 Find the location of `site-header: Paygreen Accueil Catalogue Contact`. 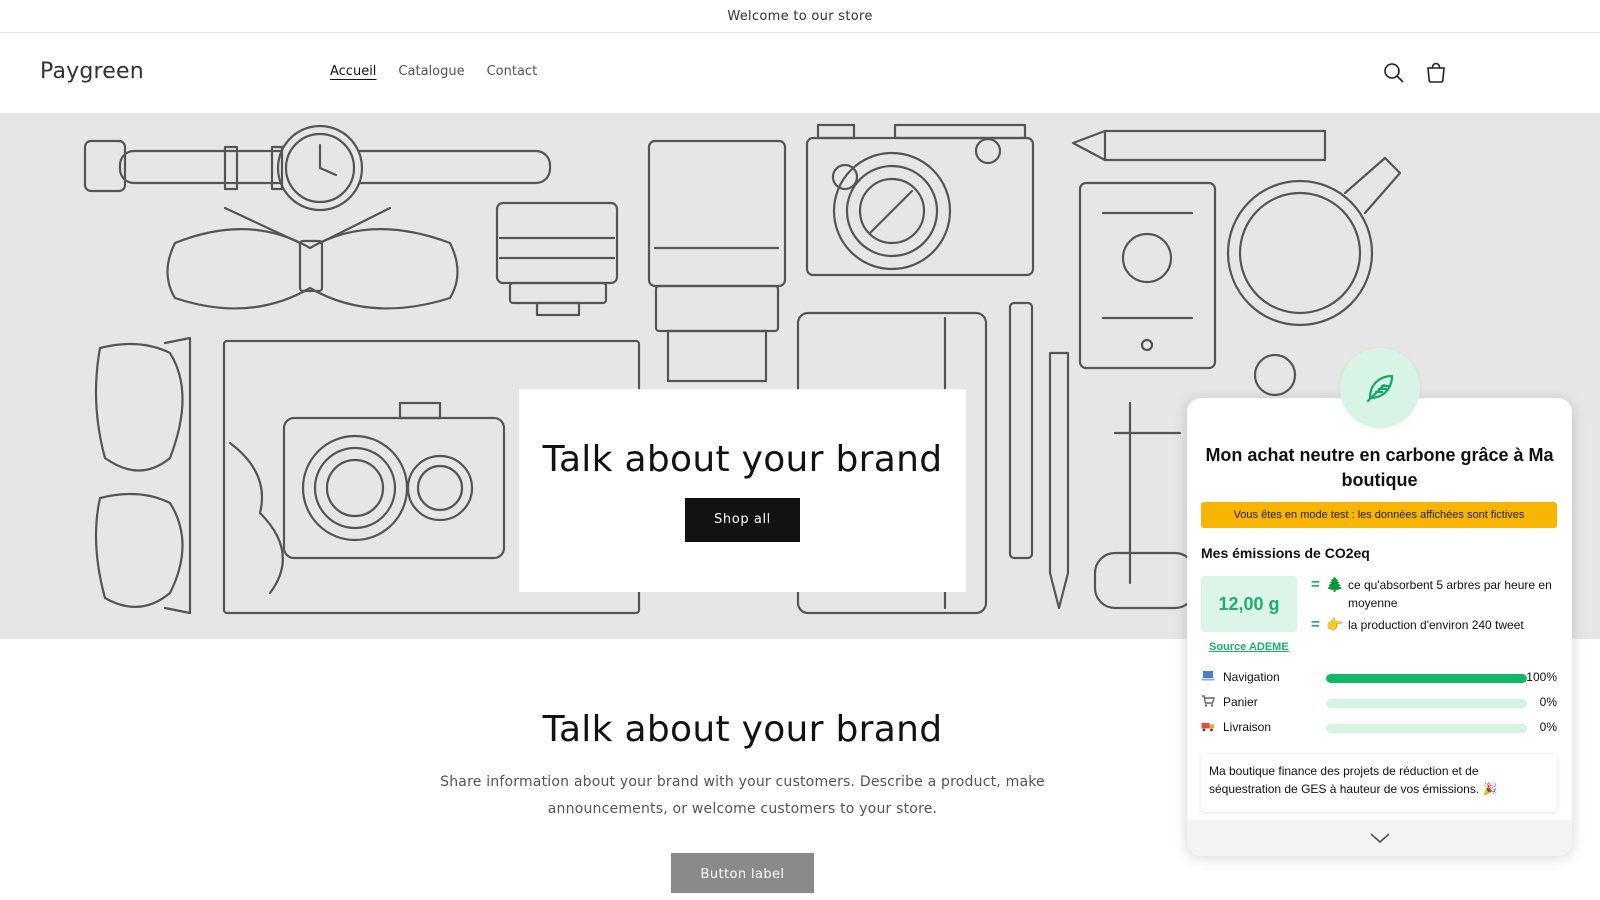

site-header: Paygreen Accueil Catalogue Contact is located at coordinates (800, 73).